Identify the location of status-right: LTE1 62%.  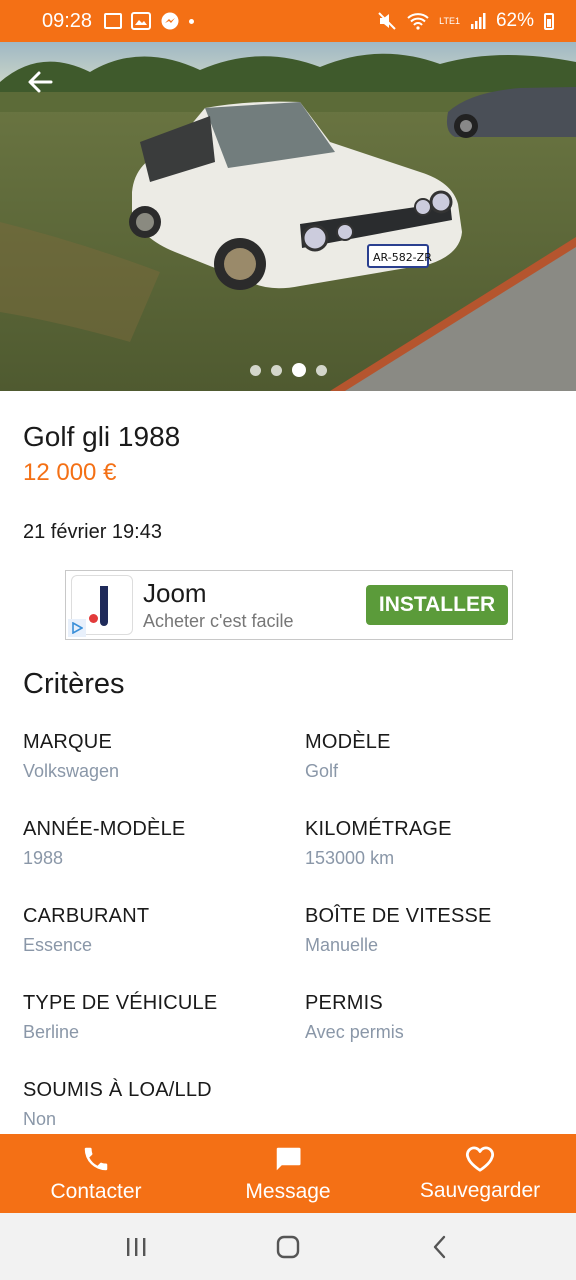
(465, 21).